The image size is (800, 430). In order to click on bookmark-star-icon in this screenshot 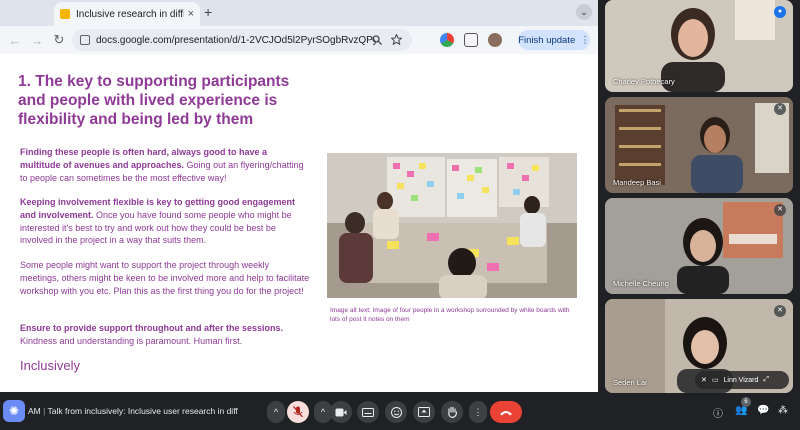, I will do `click(396, 39)`.